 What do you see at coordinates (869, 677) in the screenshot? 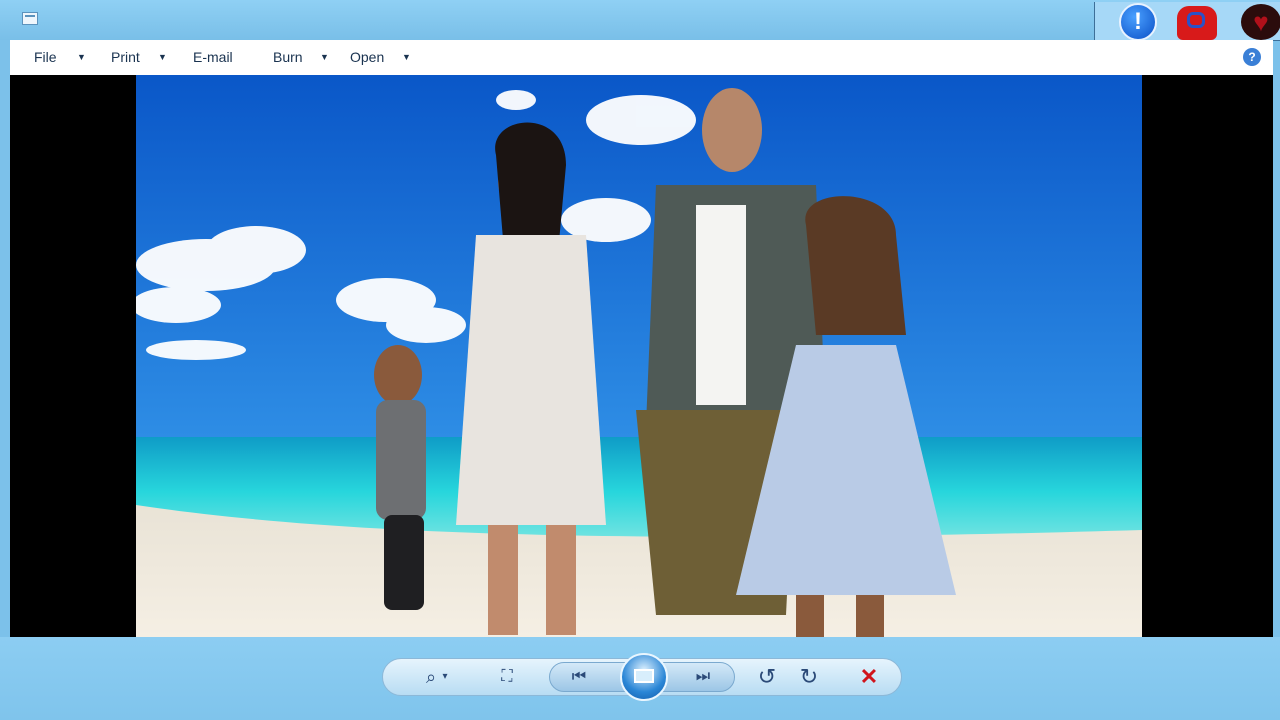
I see `delete-icon: ✕` at bounding box center [869, 677].